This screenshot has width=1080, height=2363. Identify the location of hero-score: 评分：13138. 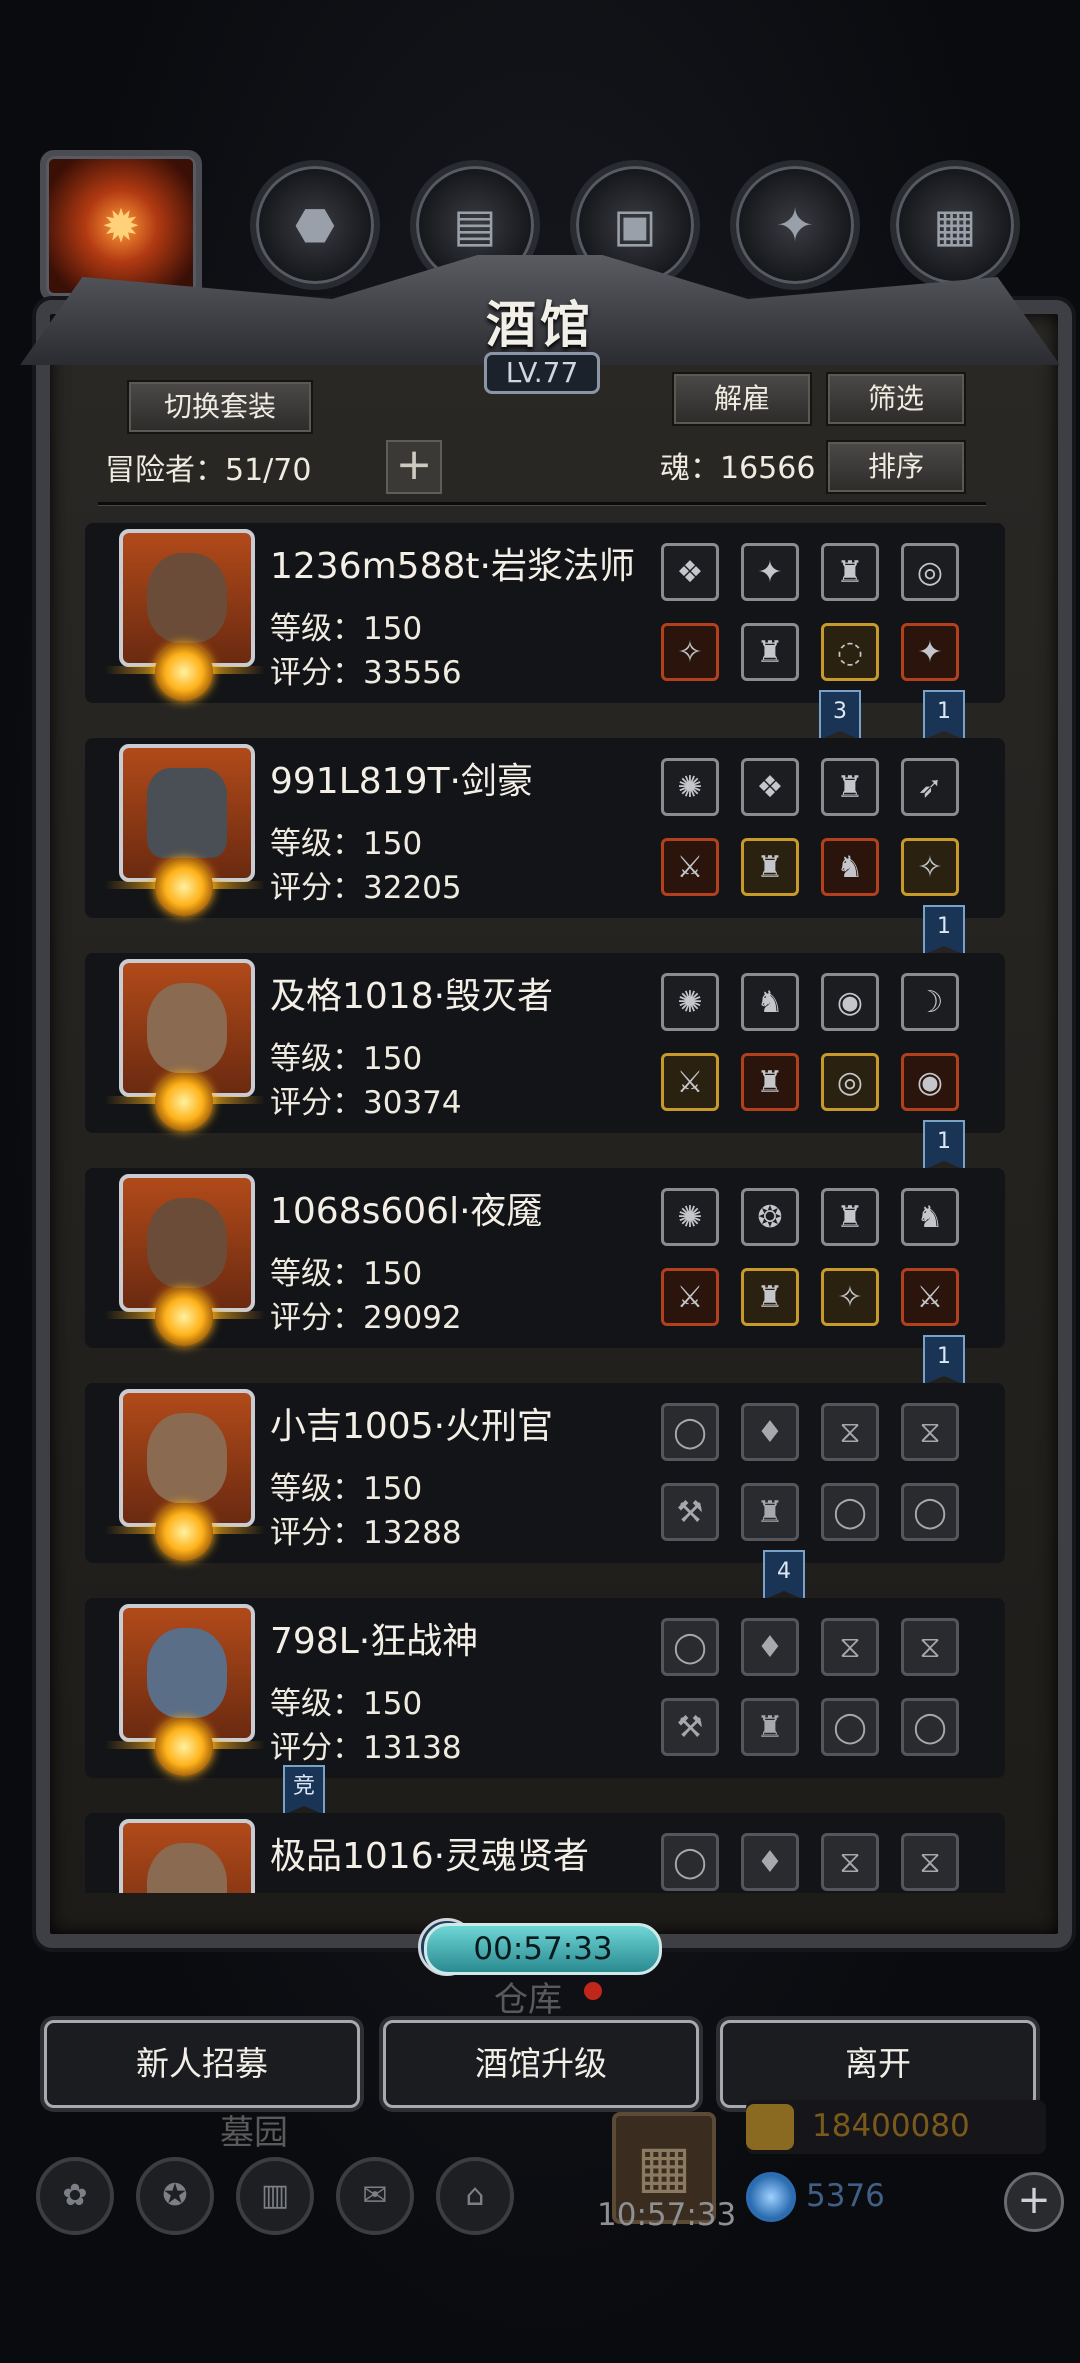
(366, 1748).